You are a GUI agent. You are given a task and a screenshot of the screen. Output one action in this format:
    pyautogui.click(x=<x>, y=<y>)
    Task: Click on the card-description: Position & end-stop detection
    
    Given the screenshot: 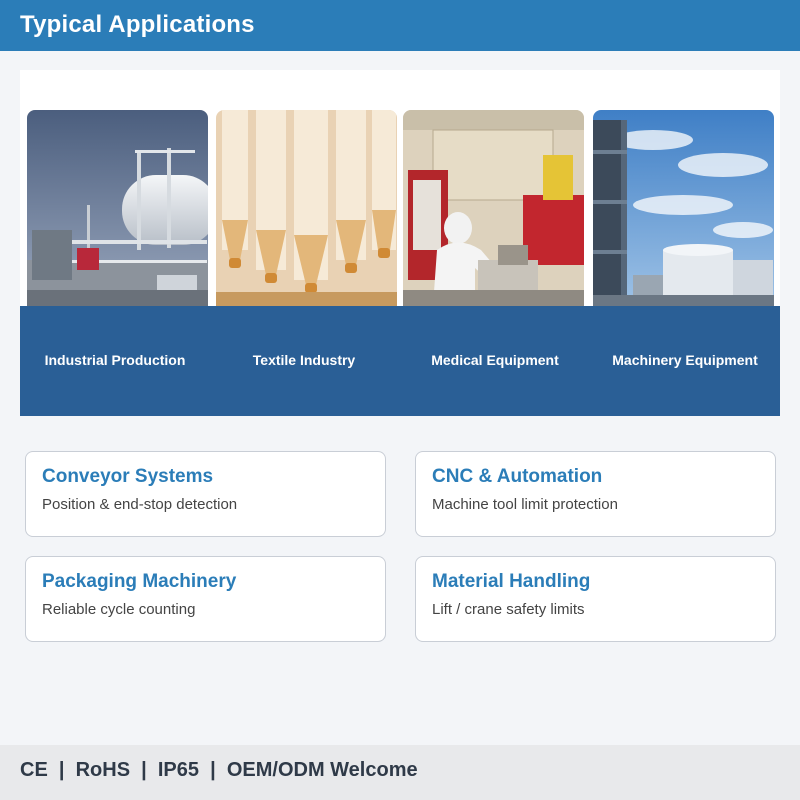 What is the action you would take?
    pyautogui.click(x=140, y=504)
    